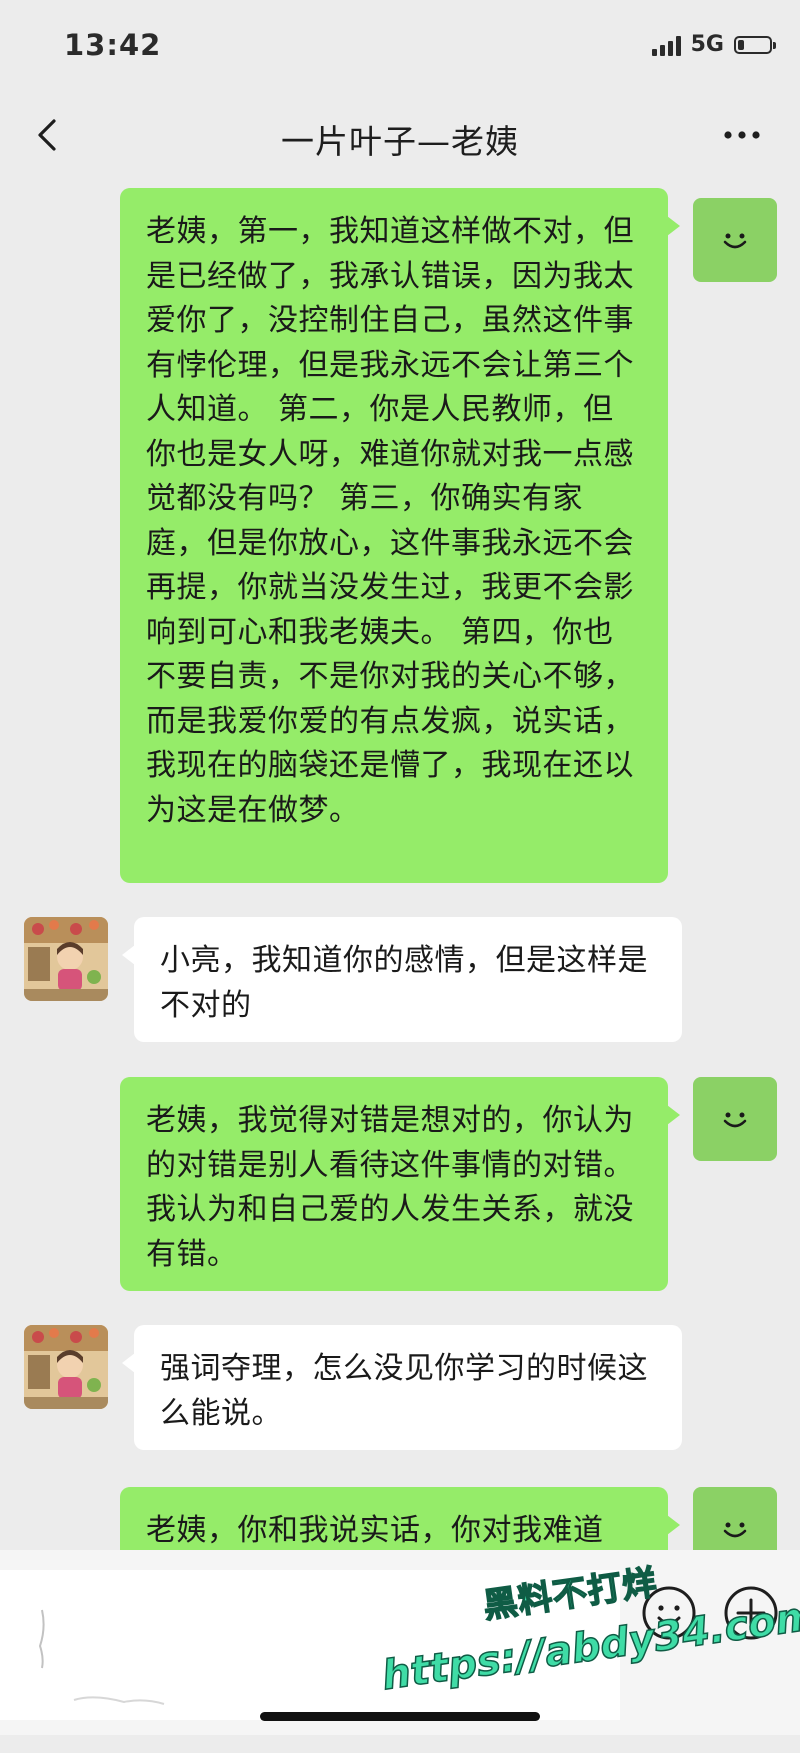 The width and height of the screenshot is (800, 1753). Describe the element at coordinates (707, 44) in the screenshot. I see `network-type: 5G` at that location.